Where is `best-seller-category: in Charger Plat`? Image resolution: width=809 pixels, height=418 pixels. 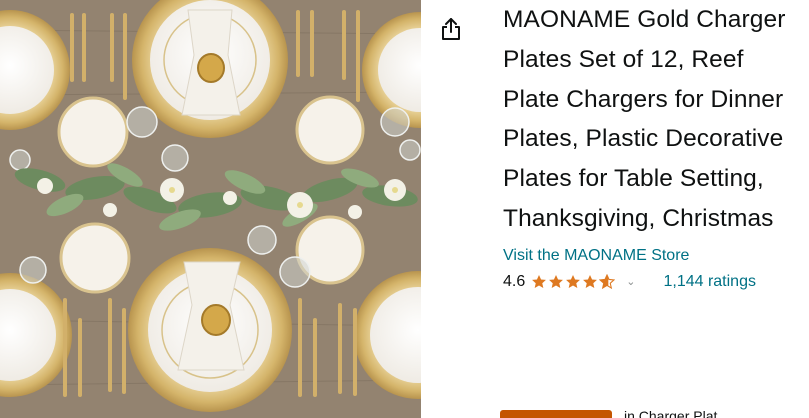 best-seller-category: in Charger Plat is located at coordinates (670, 413).